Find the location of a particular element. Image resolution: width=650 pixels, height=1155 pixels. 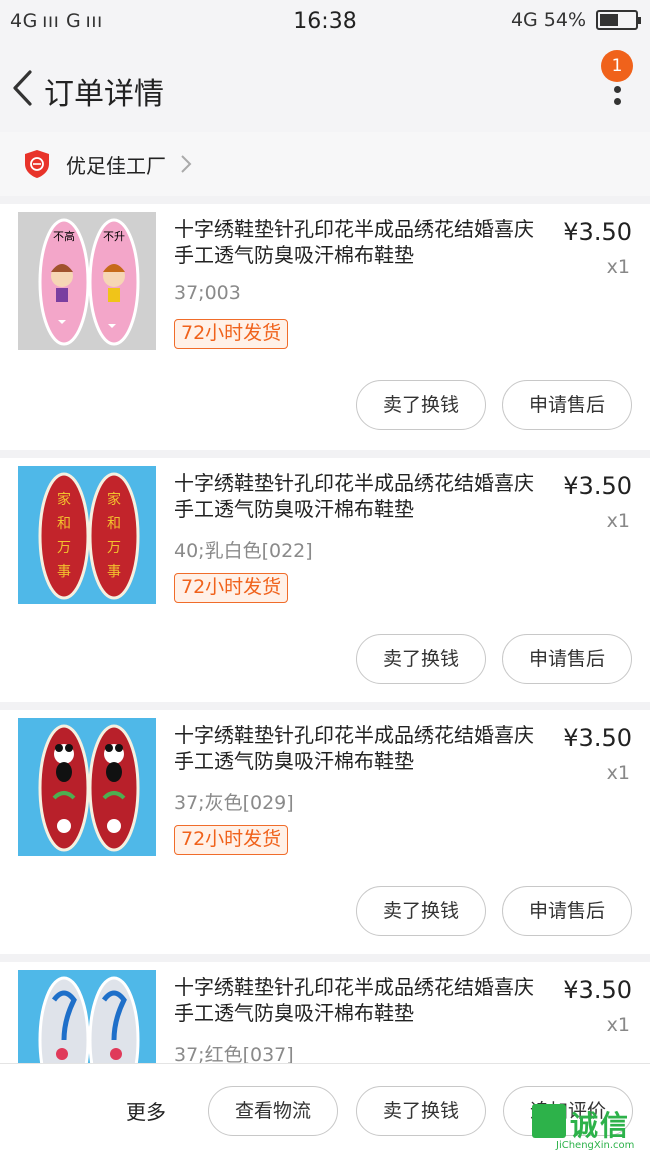

more-button: 更多 is located at coordinates (146, 1110).